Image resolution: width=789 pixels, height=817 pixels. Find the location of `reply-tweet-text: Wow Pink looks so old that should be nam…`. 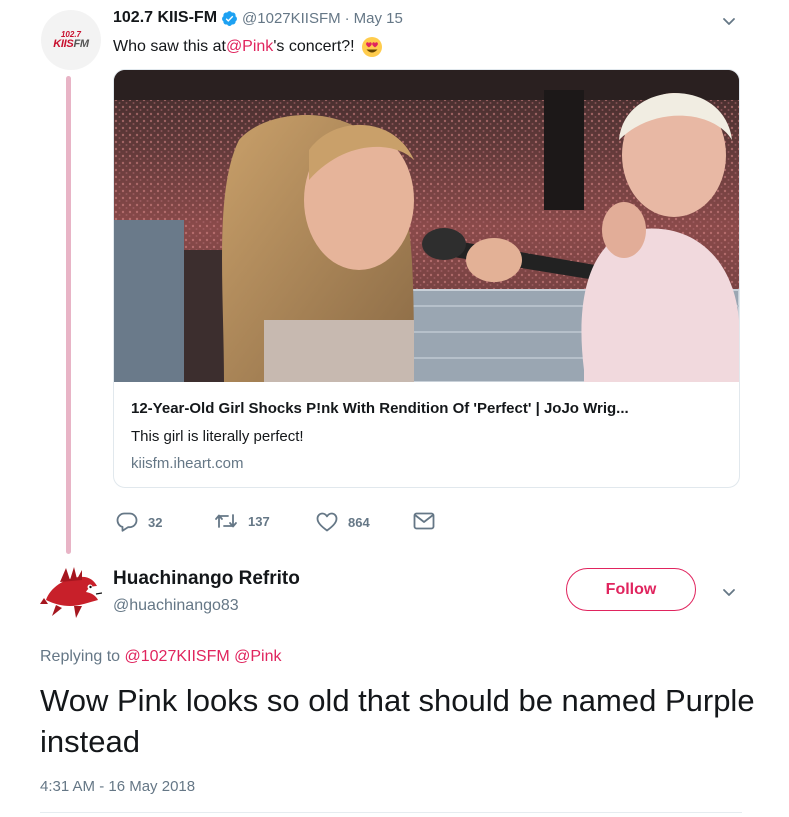

reply-tweet-text: Wow Pink looks so old that should be nam… is located at coordinates (397, 721).